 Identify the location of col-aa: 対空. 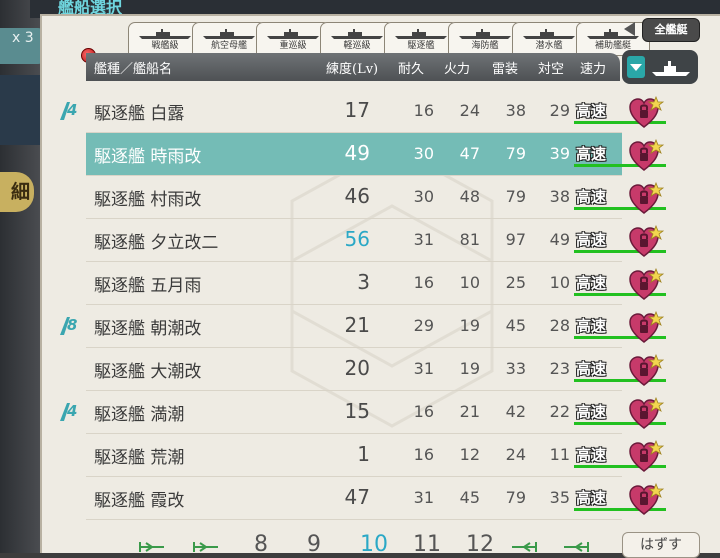
(551, 67).